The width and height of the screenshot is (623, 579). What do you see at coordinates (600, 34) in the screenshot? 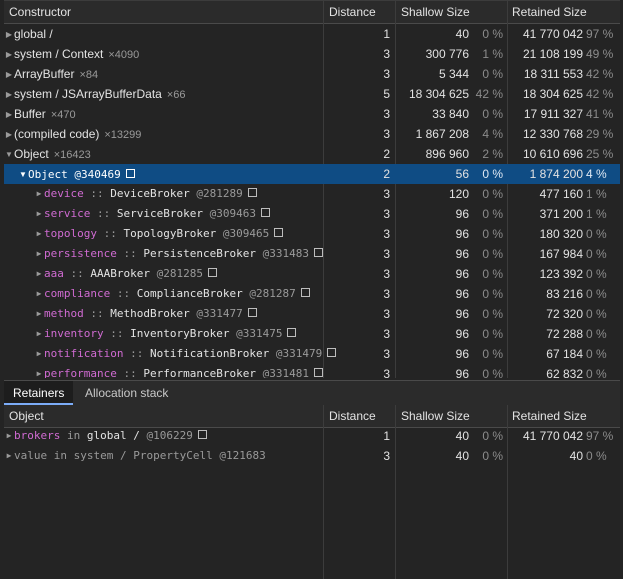
I see `row-retained-pct: 97 %` at bounding box center [600, 34].